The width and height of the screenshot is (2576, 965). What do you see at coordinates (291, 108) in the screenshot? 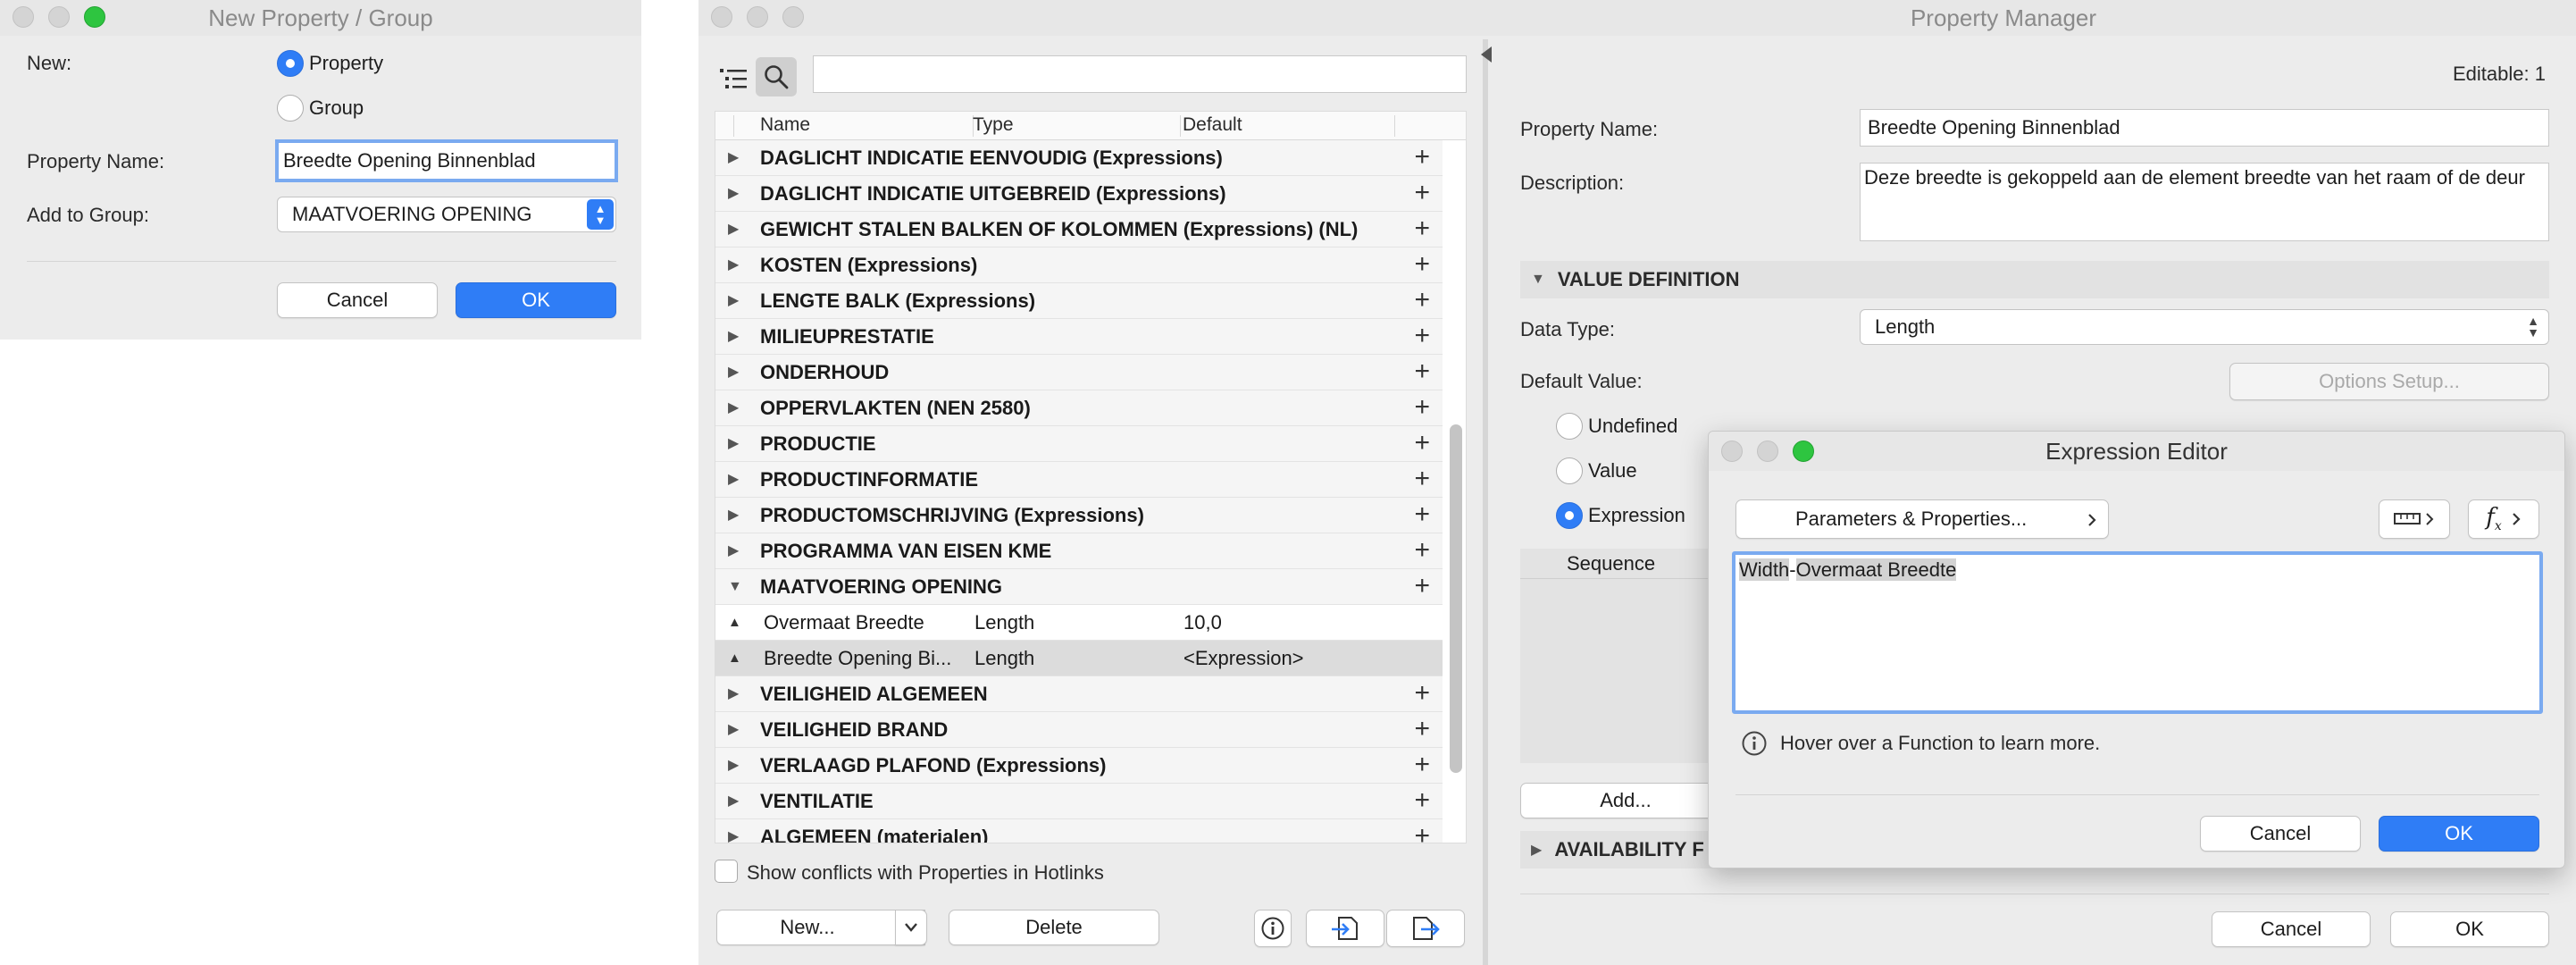
I see `radio-group` at bounding box center [291, 108].